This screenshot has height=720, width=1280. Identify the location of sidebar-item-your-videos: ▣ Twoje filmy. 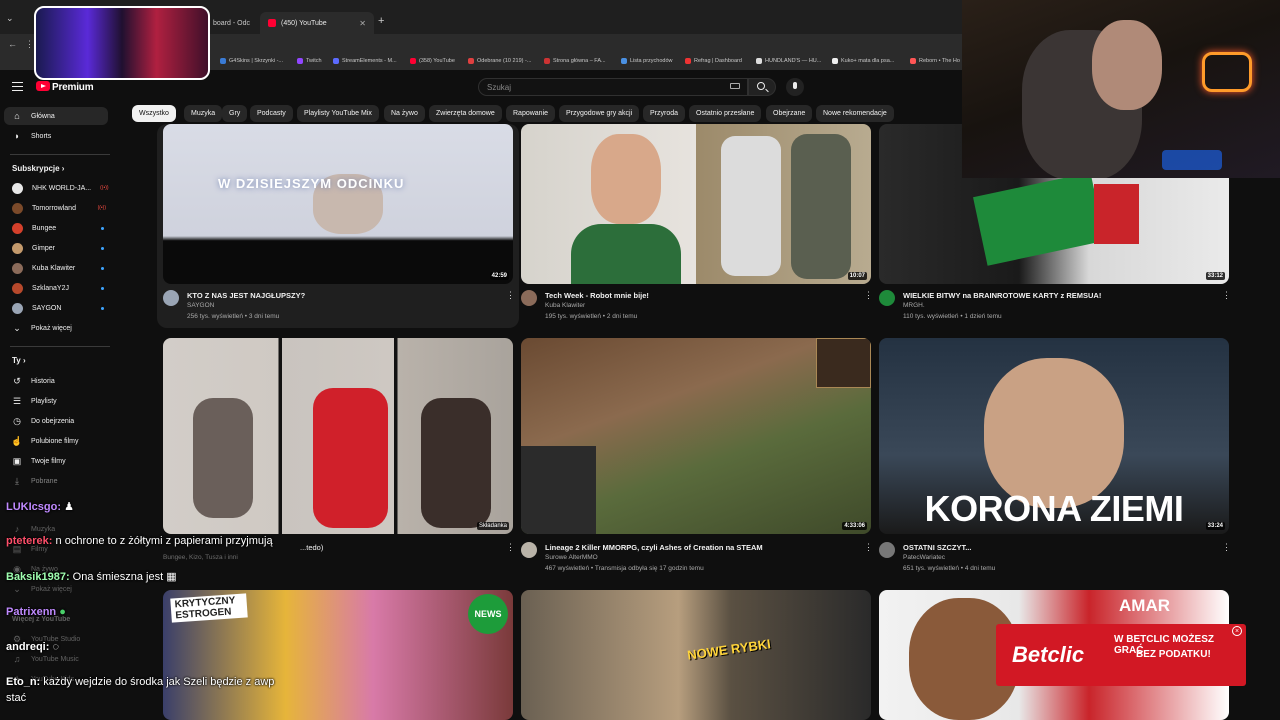
(56, 461).